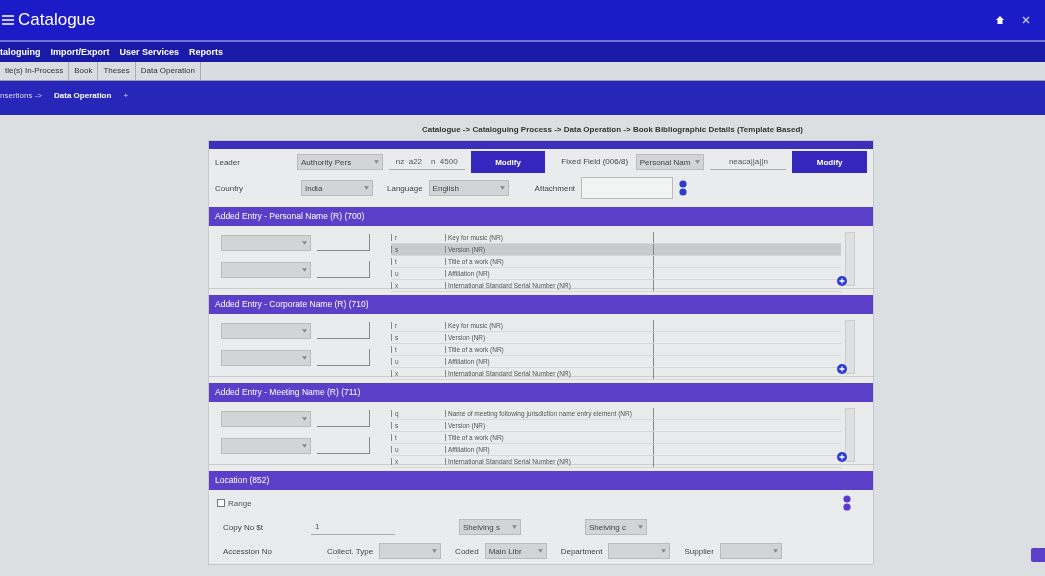  What do you see at coordinates (247, 551) in the screenshot?
I see `field-label: Accession No` at bounding box center [247, 551].